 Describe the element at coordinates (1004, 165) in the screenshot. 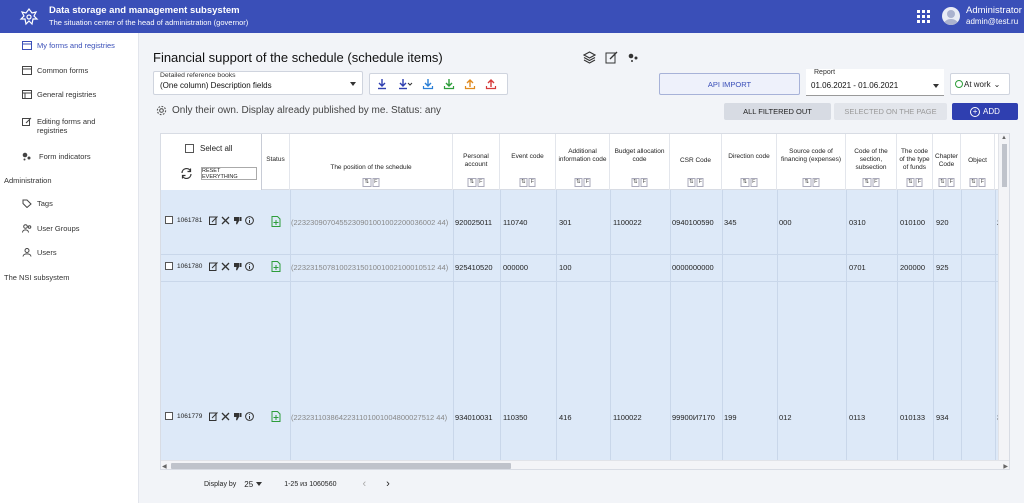

I see `vertical-scroll-thumb` at that location.